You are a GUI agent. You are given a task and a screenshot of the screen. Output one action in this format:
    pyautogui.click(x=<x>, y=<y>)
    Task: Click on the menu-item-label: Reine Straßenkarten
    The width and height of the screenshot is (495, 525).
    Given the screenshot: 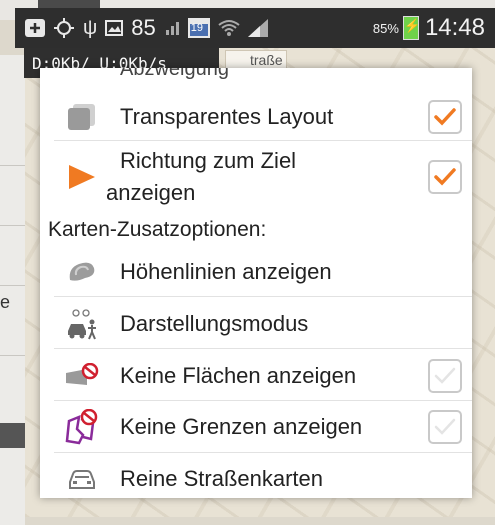 What is the action you would take?
    pyautogui.click(x=221, y=478)
    